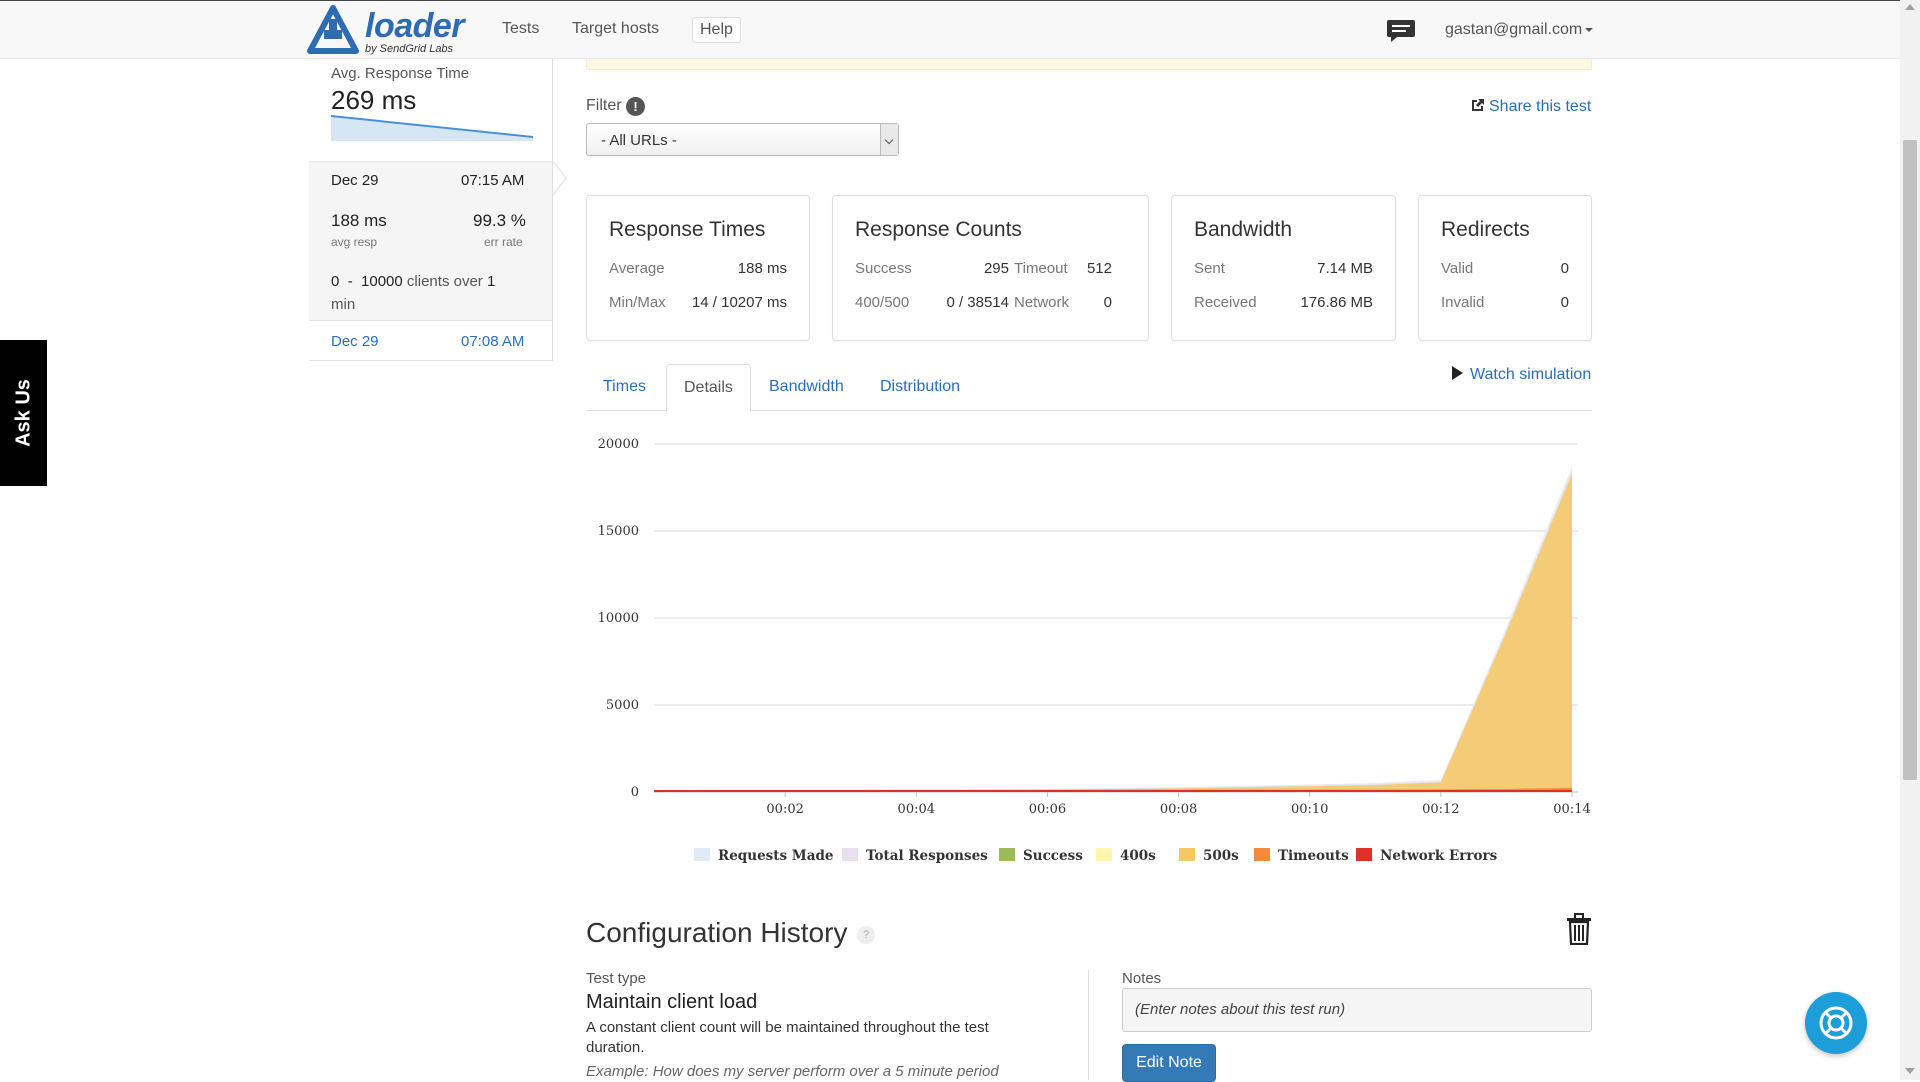  What do you see at coordinates (1138, 856) in the screenshot?
I see `legend-label: 400s` at bounding box center [1138, 856].